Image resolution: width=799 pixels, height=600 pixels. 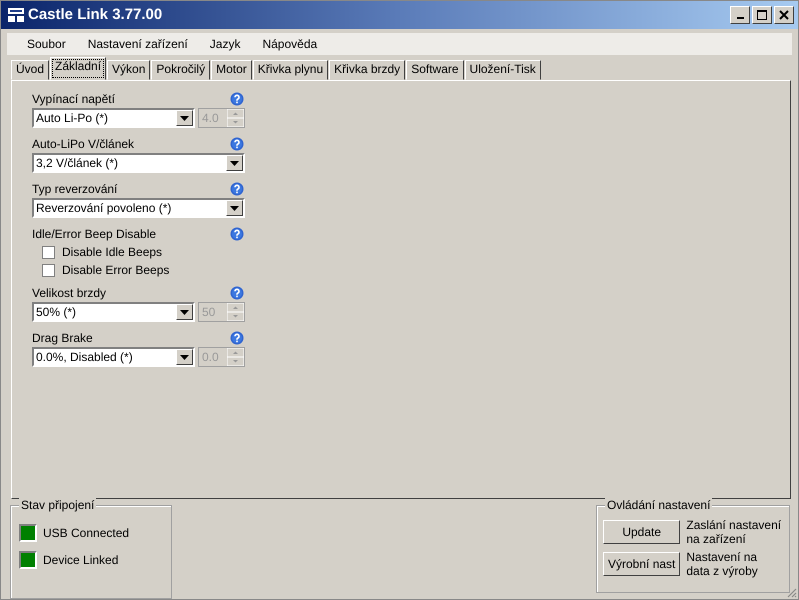 What do you see at coordinates (16, 14) in the screenshot?
I see `app-logo-icon` at bounding box center [16, 14].